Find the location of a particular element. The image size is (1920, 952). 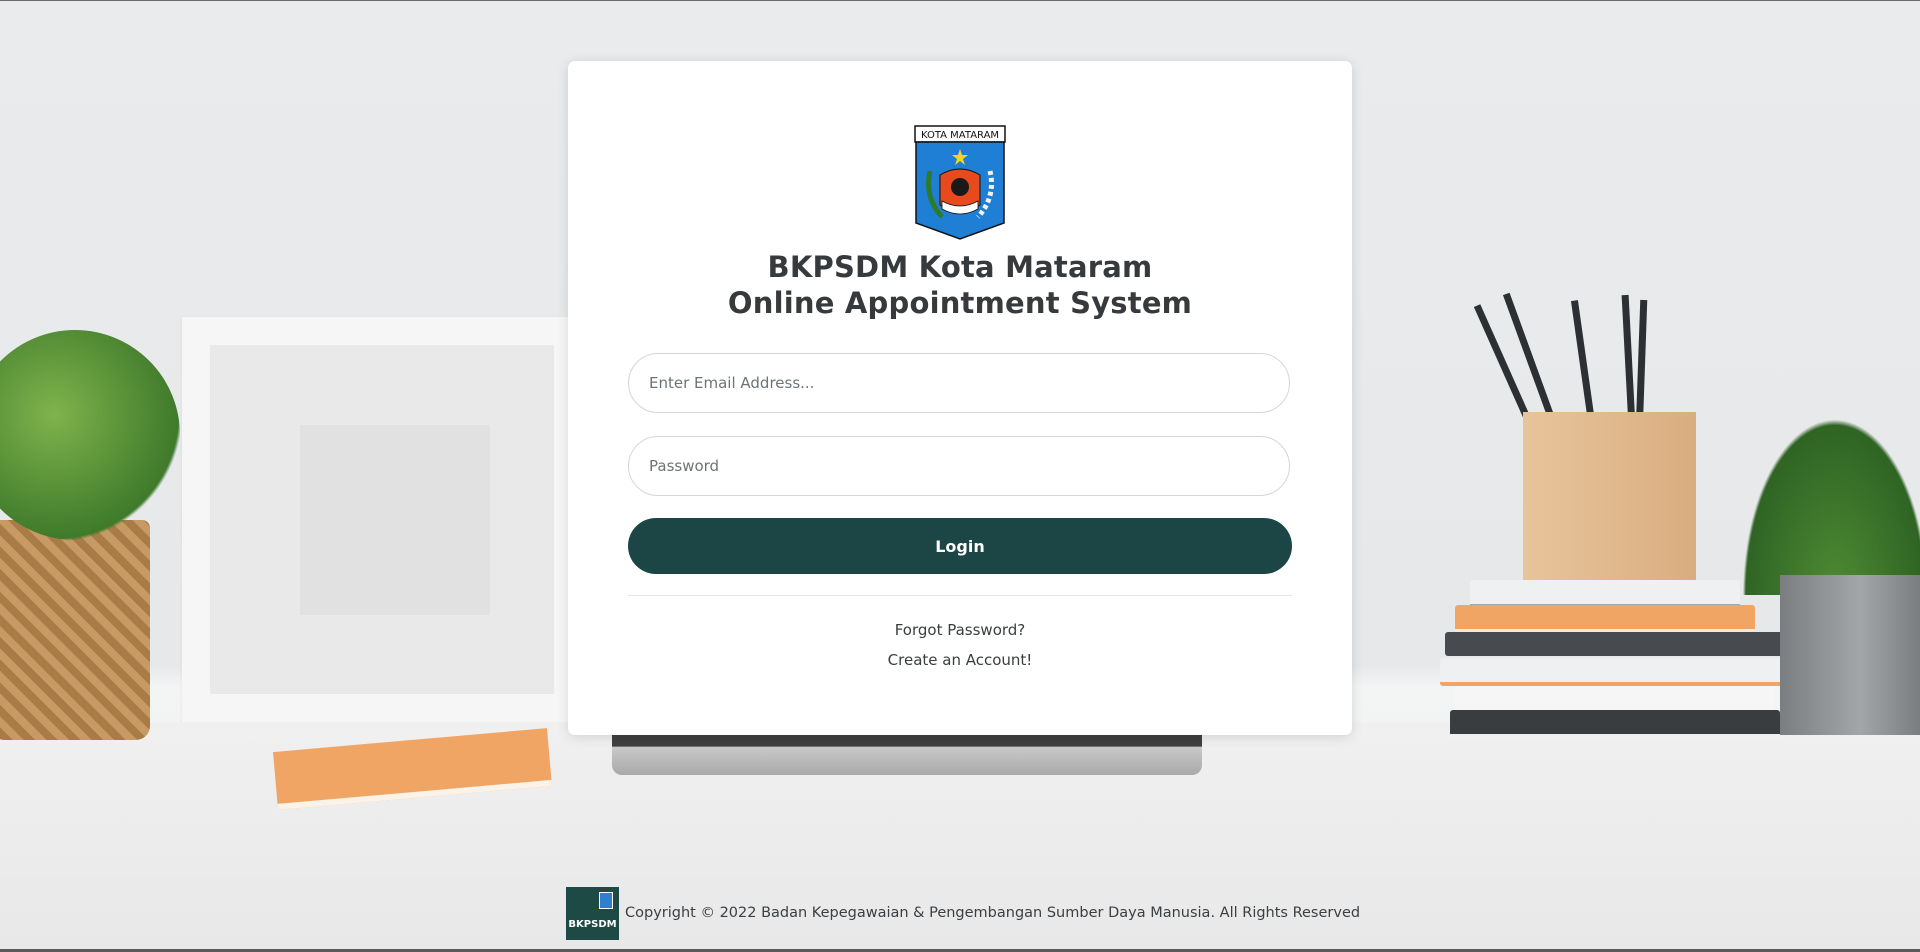

grass-plant-decoration is located at coordinates (1825, 495).